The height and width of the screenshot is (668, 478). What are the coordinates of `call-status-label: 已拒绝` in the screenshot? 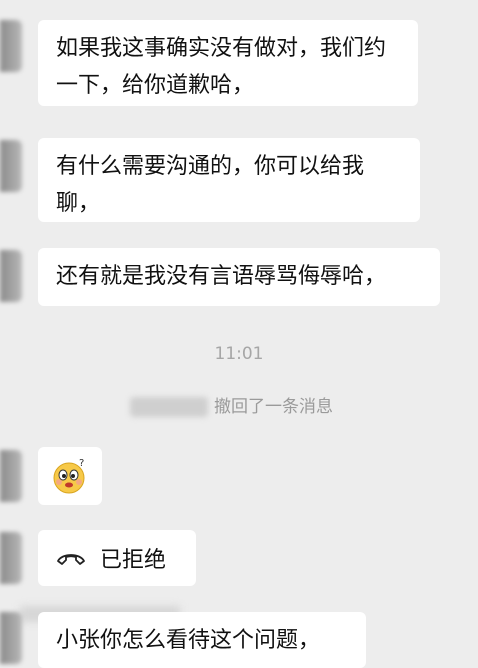 It's located at (133, 560).